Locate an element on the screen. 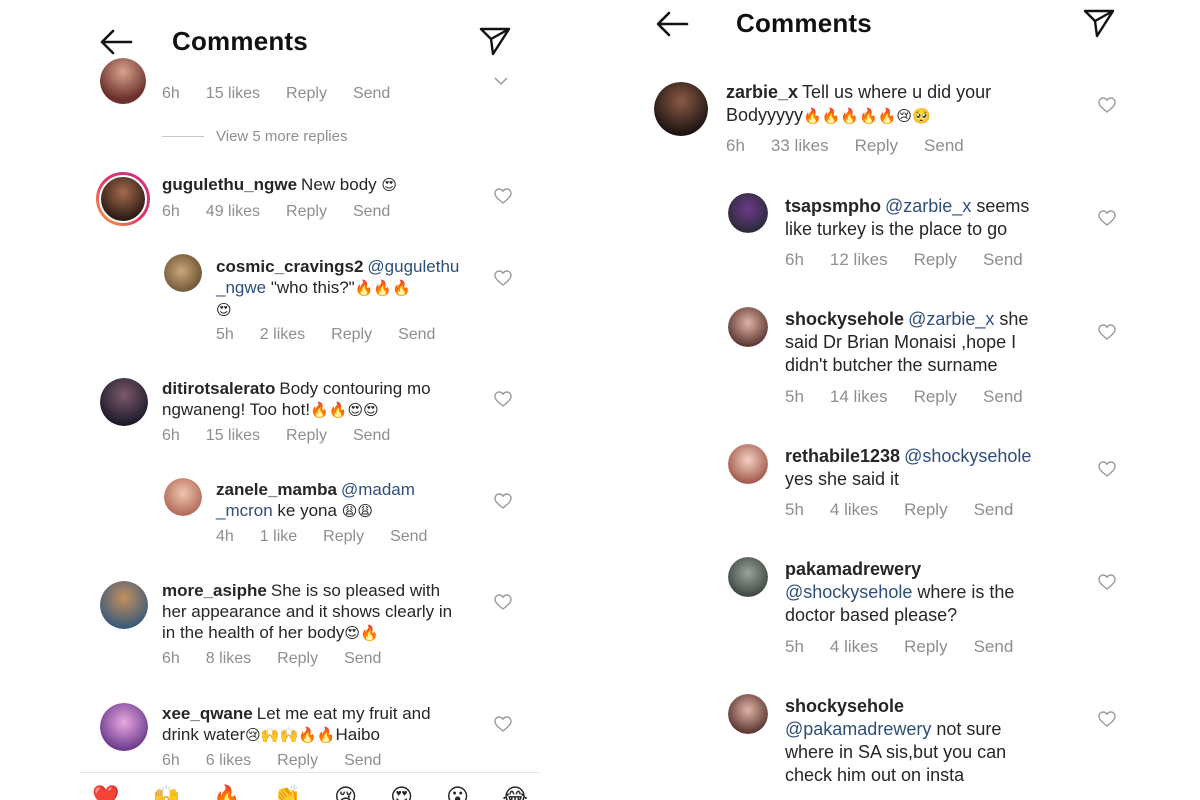  comment-time: 6h is located at coordinates (735, 145).